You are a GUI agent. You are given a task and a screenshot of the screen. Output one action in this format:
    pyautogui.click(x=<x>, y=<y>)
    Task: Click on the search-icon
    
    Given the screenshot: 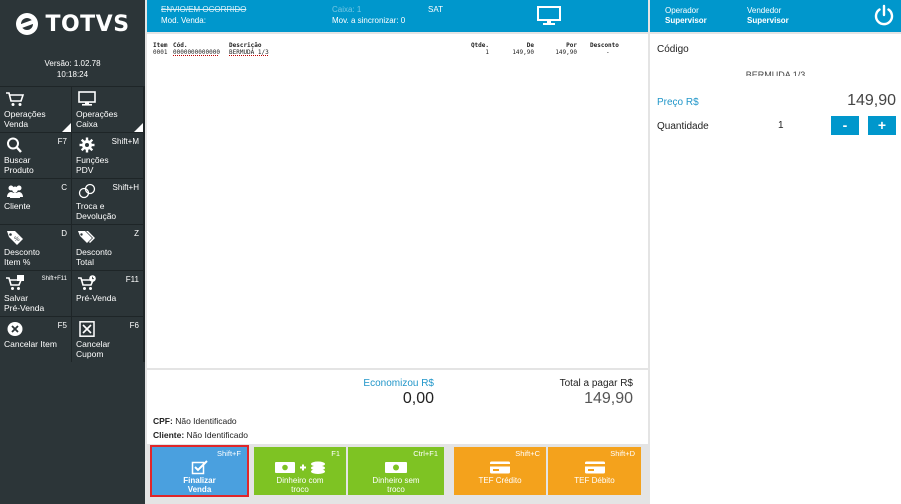 What is the action you would take?
    pyautogui.click(x=15, y=145)
    